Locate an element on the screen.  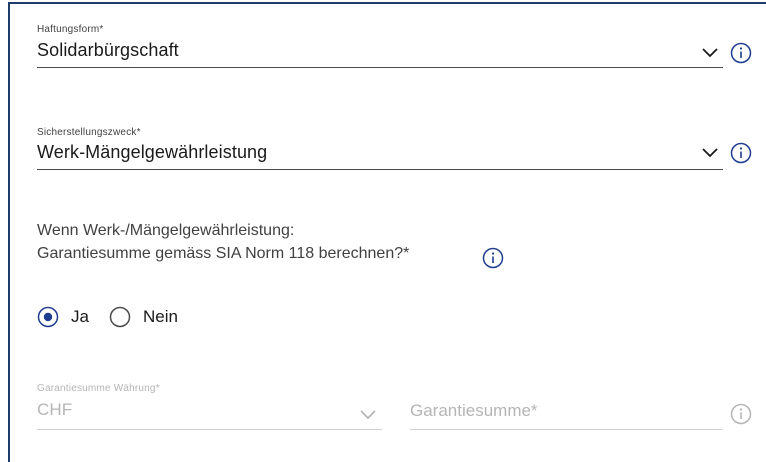
radio-nein: Nein is located at coordinates (143, 317).